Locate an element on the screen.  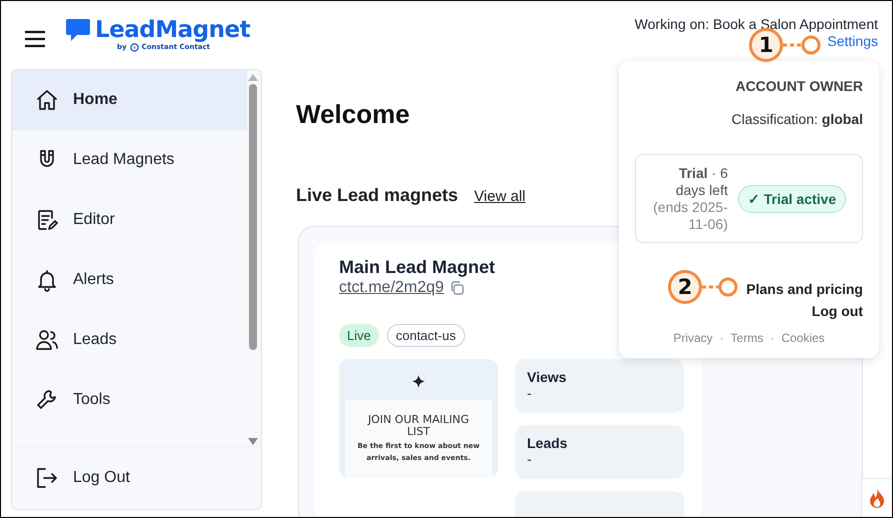
stat-label: Leads is located at coordinates (547, 443).